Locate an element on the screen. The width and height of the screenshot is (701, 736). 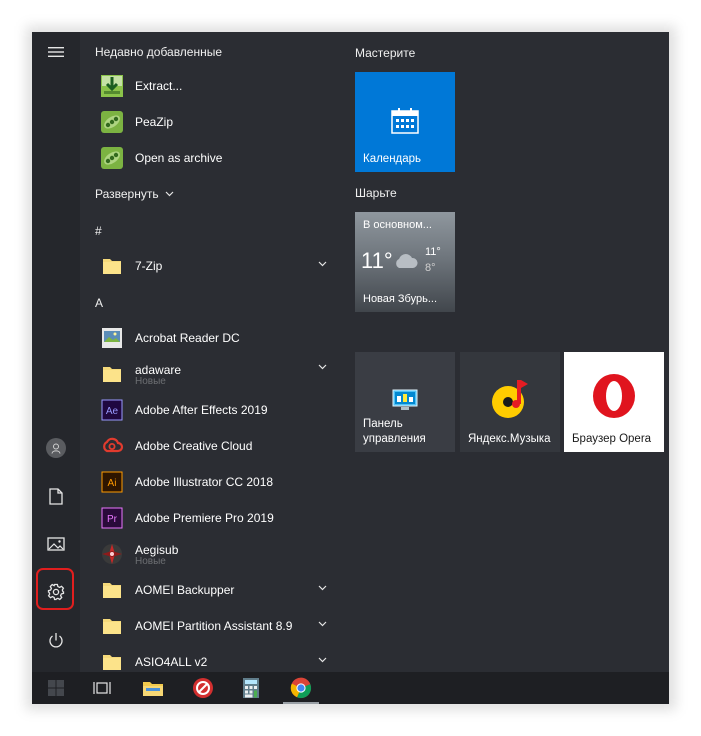
list-item-peazip: PeaZip is located at coordinates (209, 122).